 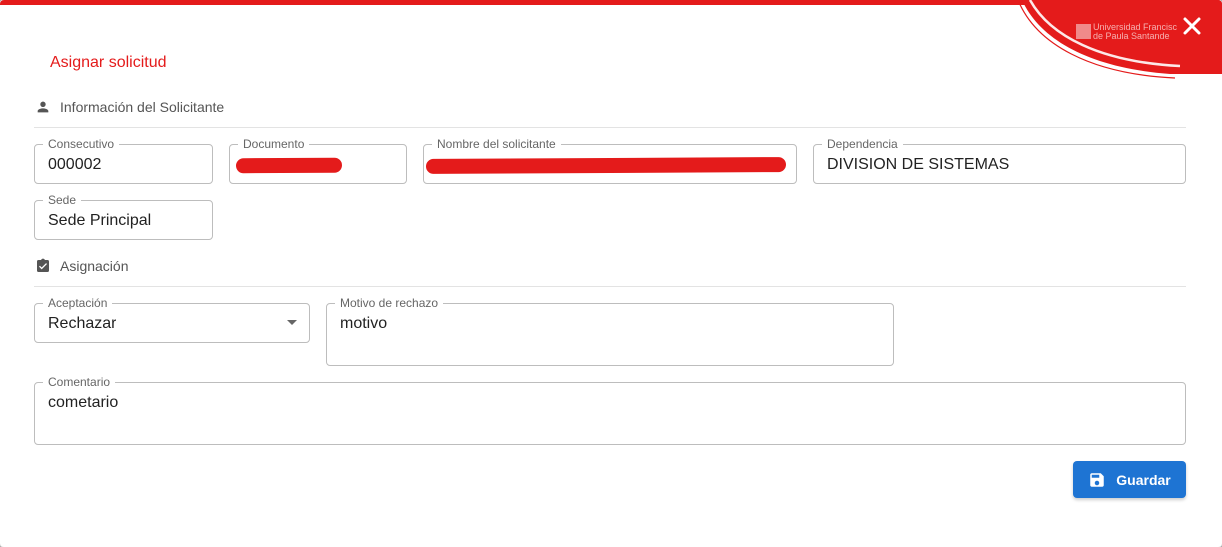 I want to click on dialog-title: Asignar solicitud, so click(x=108, y=62).